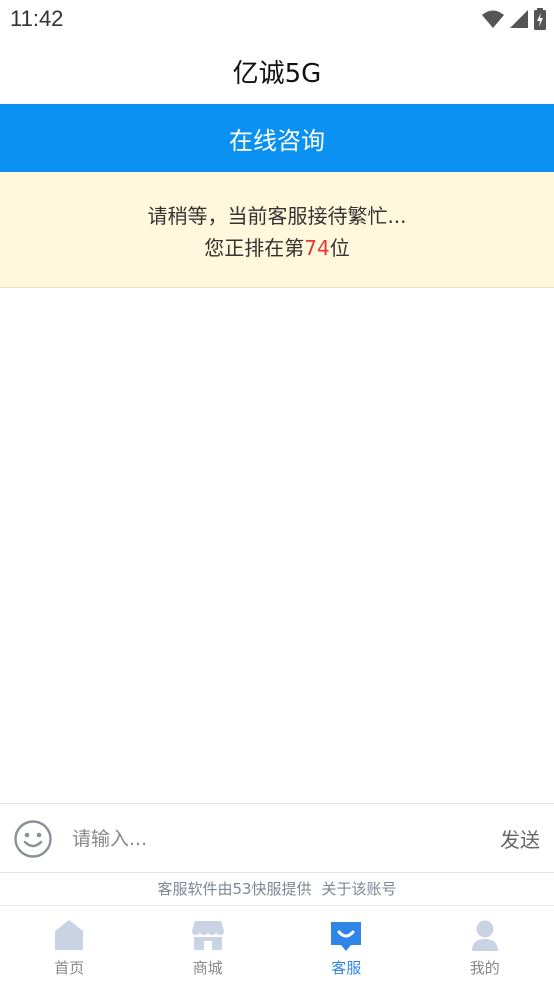  I want to click on tab-store-label: 商城, so click(207, 968).